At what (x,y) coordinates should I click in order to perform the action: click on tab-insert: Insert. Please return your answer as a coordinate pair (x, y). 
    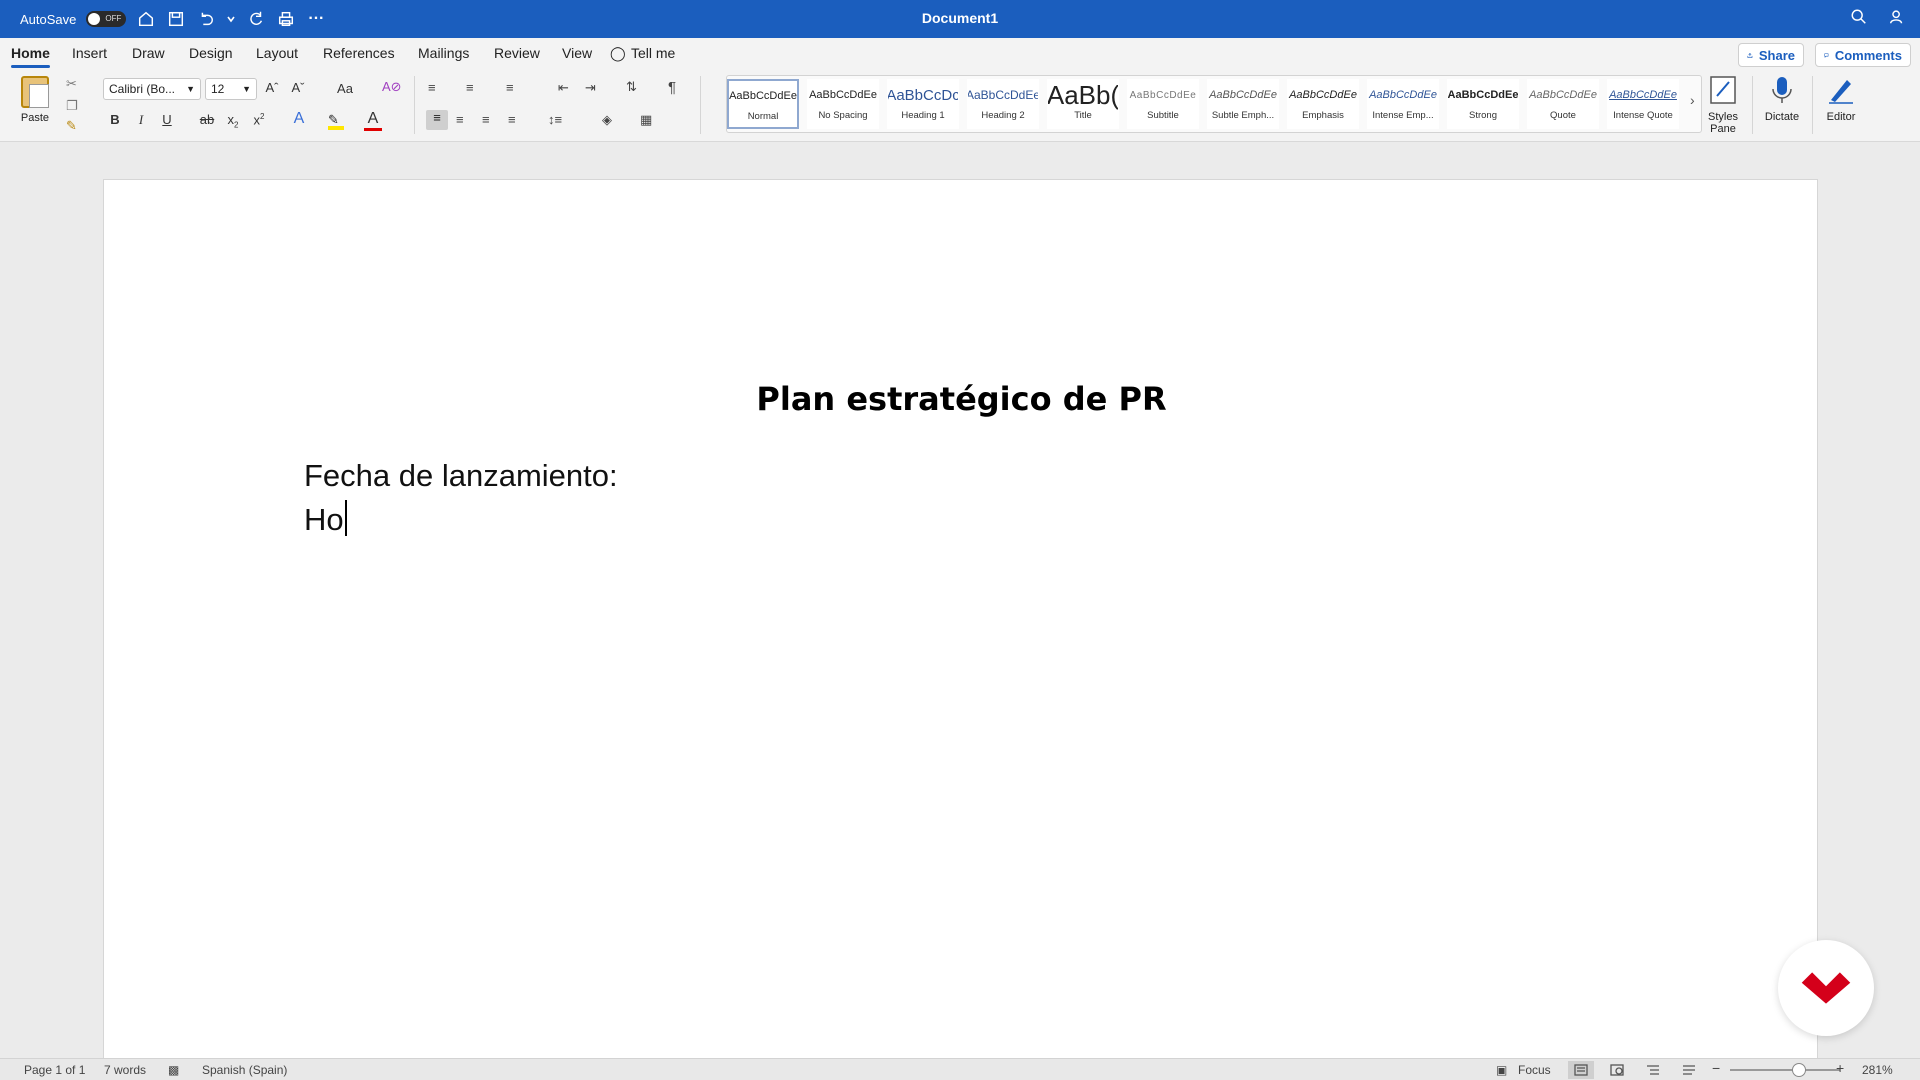
    Looking at the image, I should click on (89, 53).